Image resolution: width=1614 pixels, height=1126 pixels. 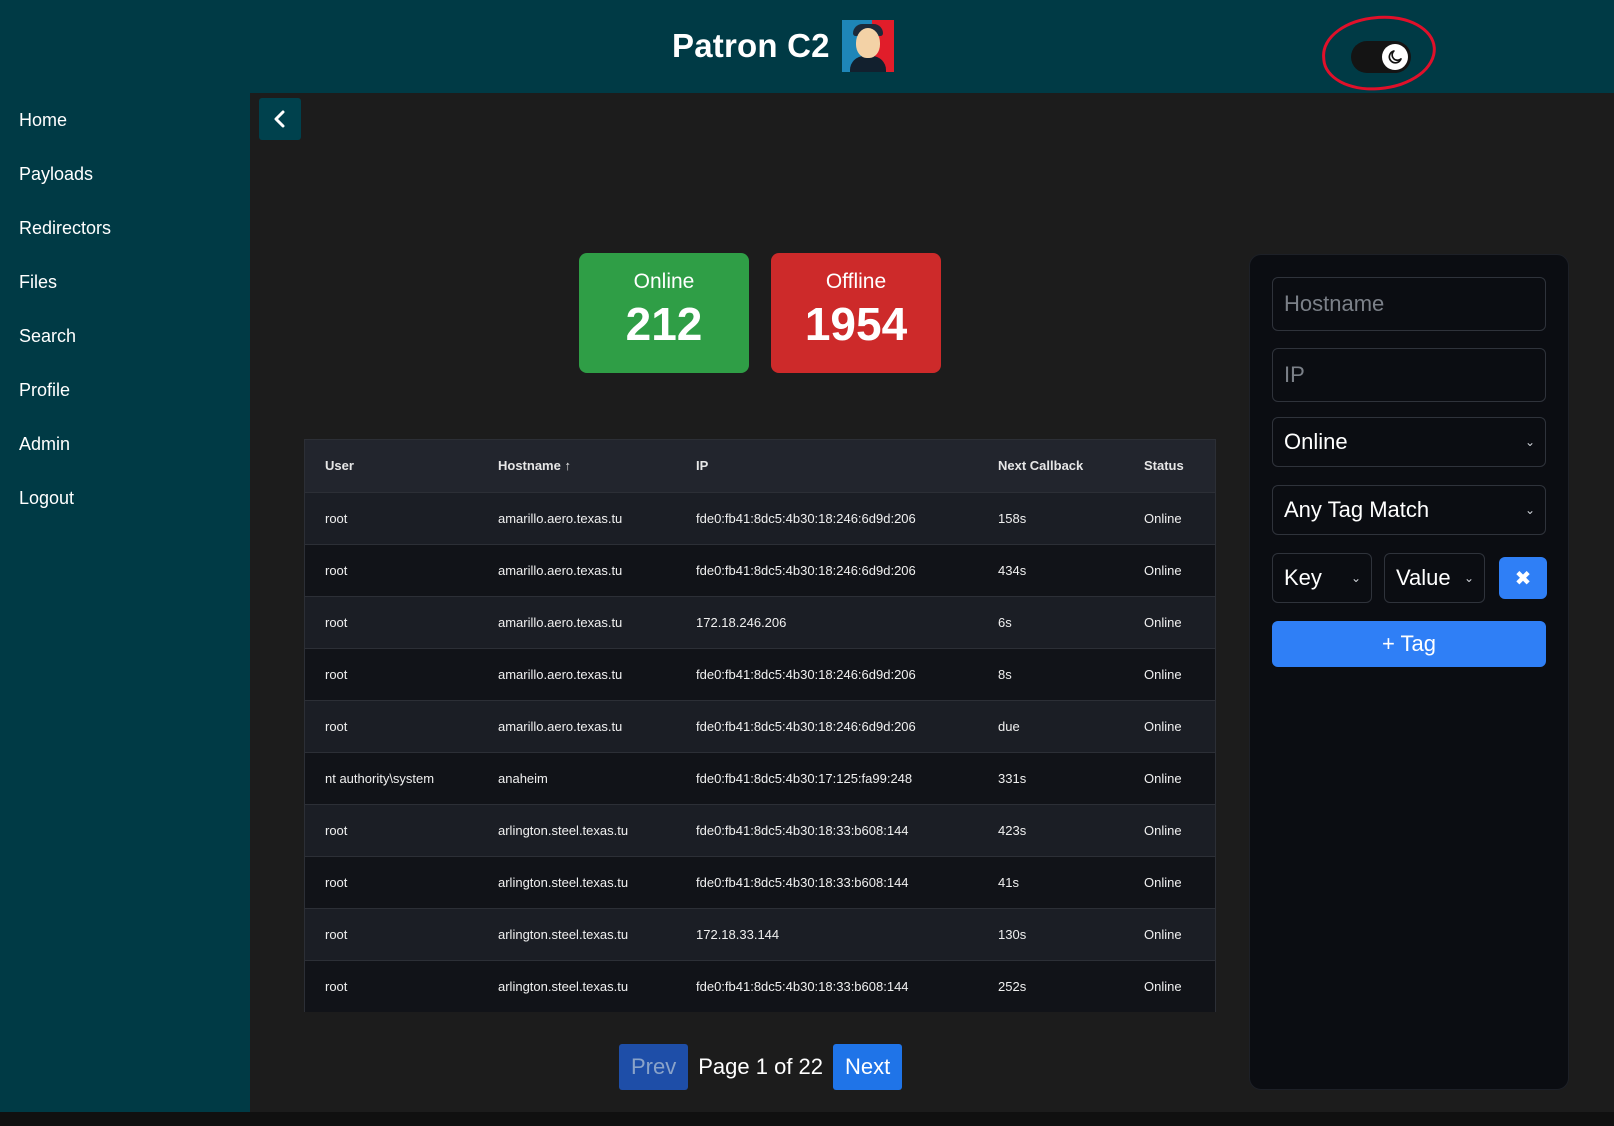 I want to click on chevron-left-icon, so click(x=279, y=119).